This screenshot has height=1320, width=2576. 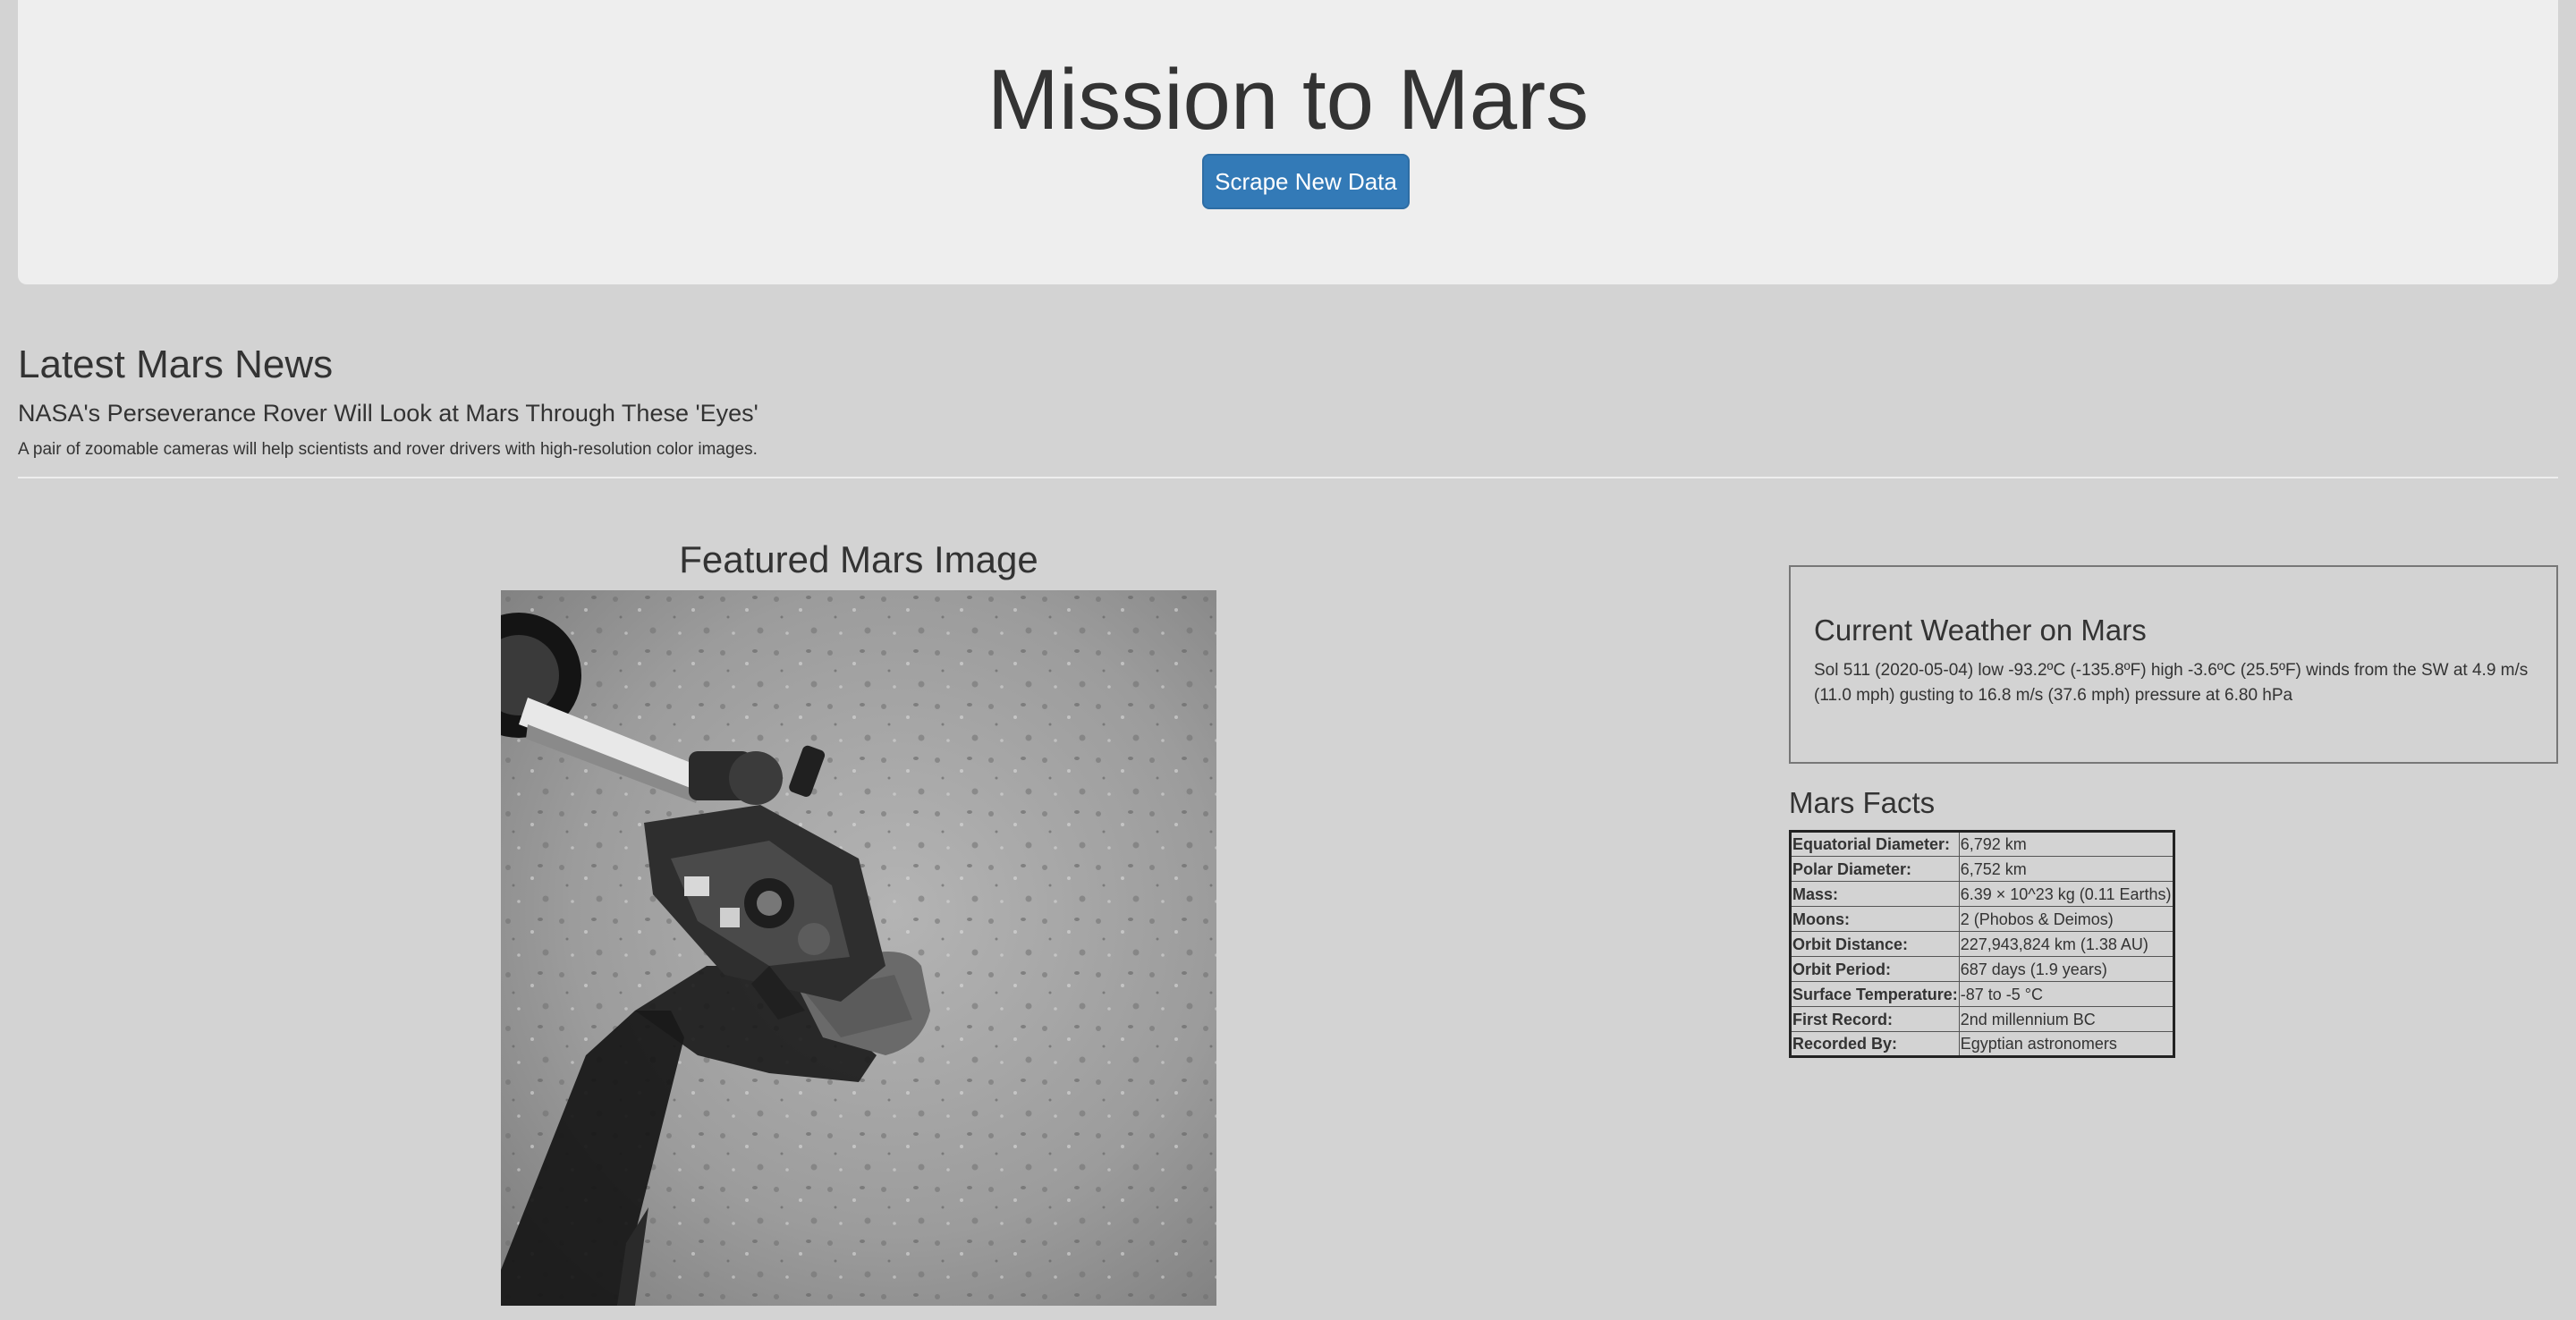 What do you see at coordinates (2066, 894) in the screenshot?
I see `fact-value: 6.39 × 10^23 kg (0.11 Earths)` at bounding box center [2066, 894].